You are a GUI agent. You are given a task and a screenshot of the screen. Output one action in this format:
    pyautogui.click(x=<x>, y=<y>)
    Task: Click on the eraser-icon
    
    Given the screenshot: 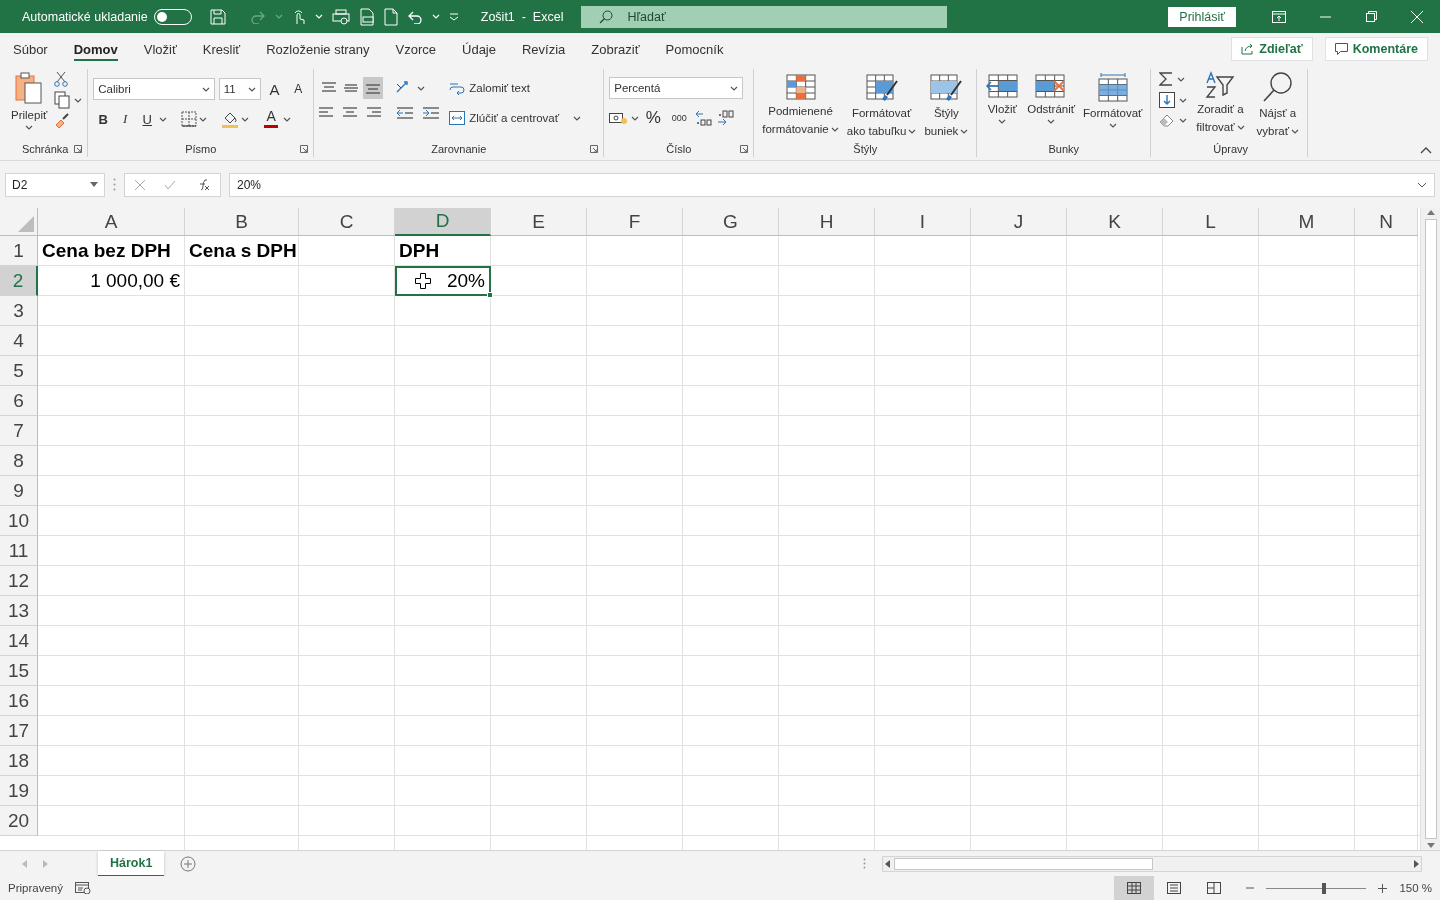 What is the action you would take?
    pyautogui.click(x=1167, y=120)
    